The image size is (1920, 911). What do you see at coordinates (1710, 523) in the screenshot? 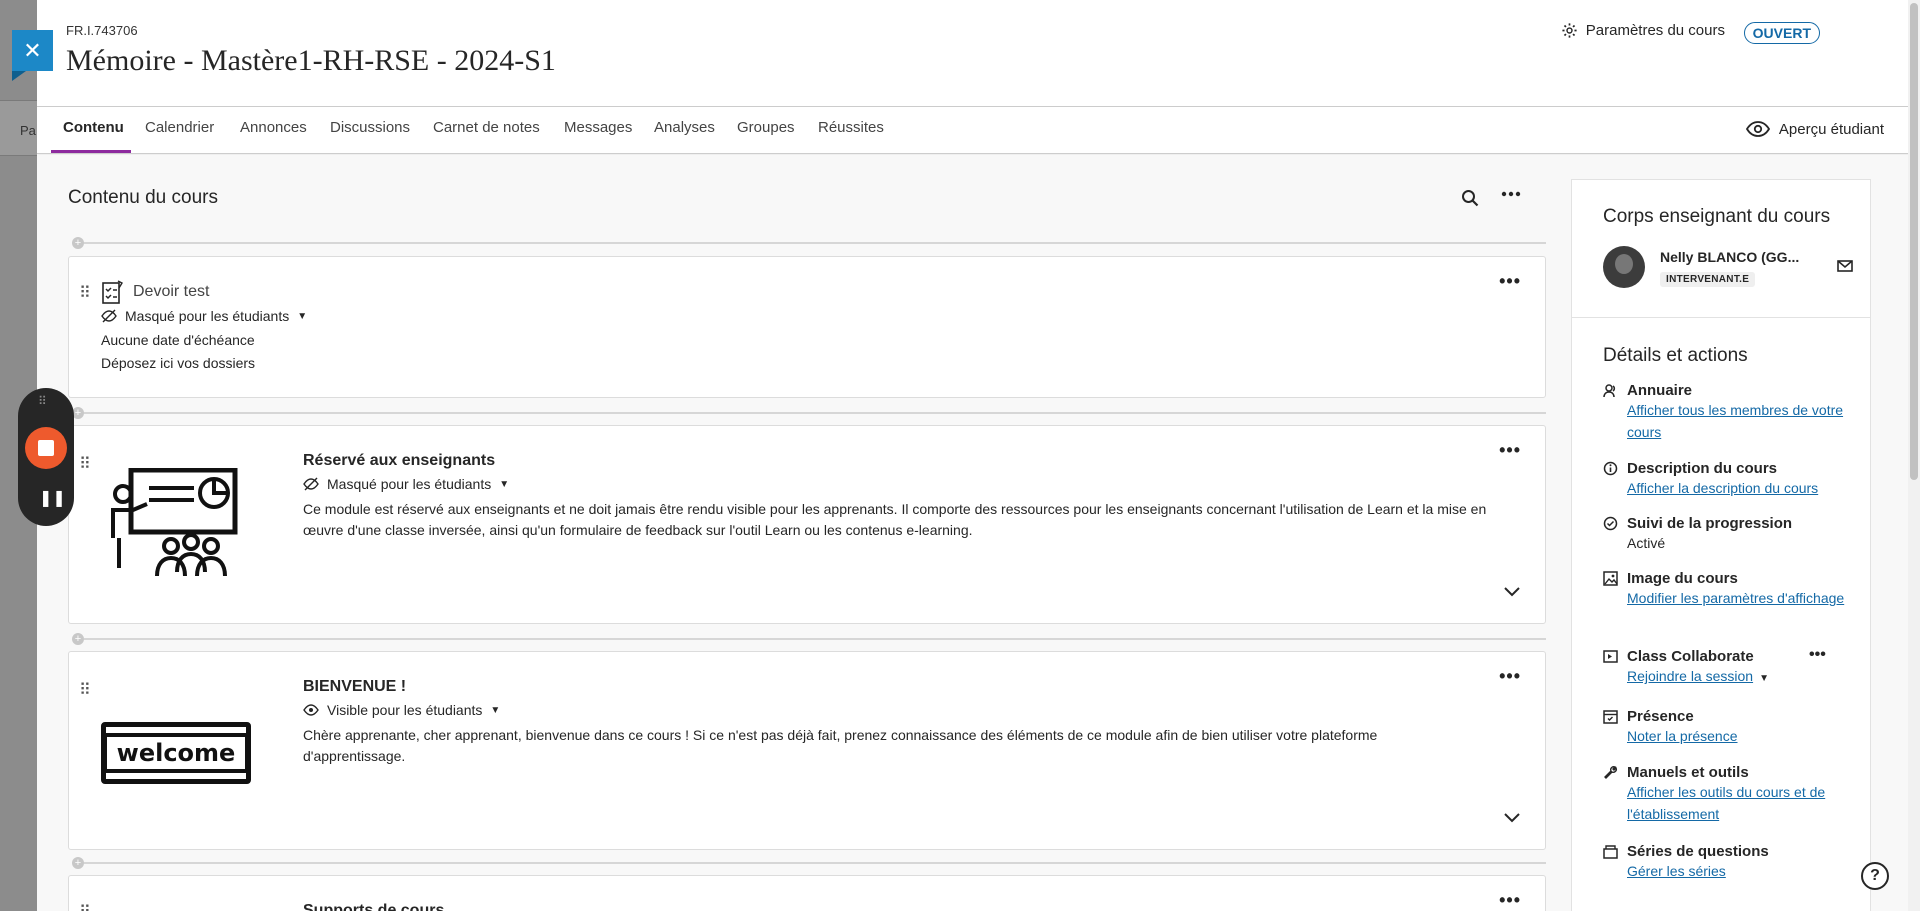
I see `action-title: Suivi de la progression` at bounding box center [1710, 523].